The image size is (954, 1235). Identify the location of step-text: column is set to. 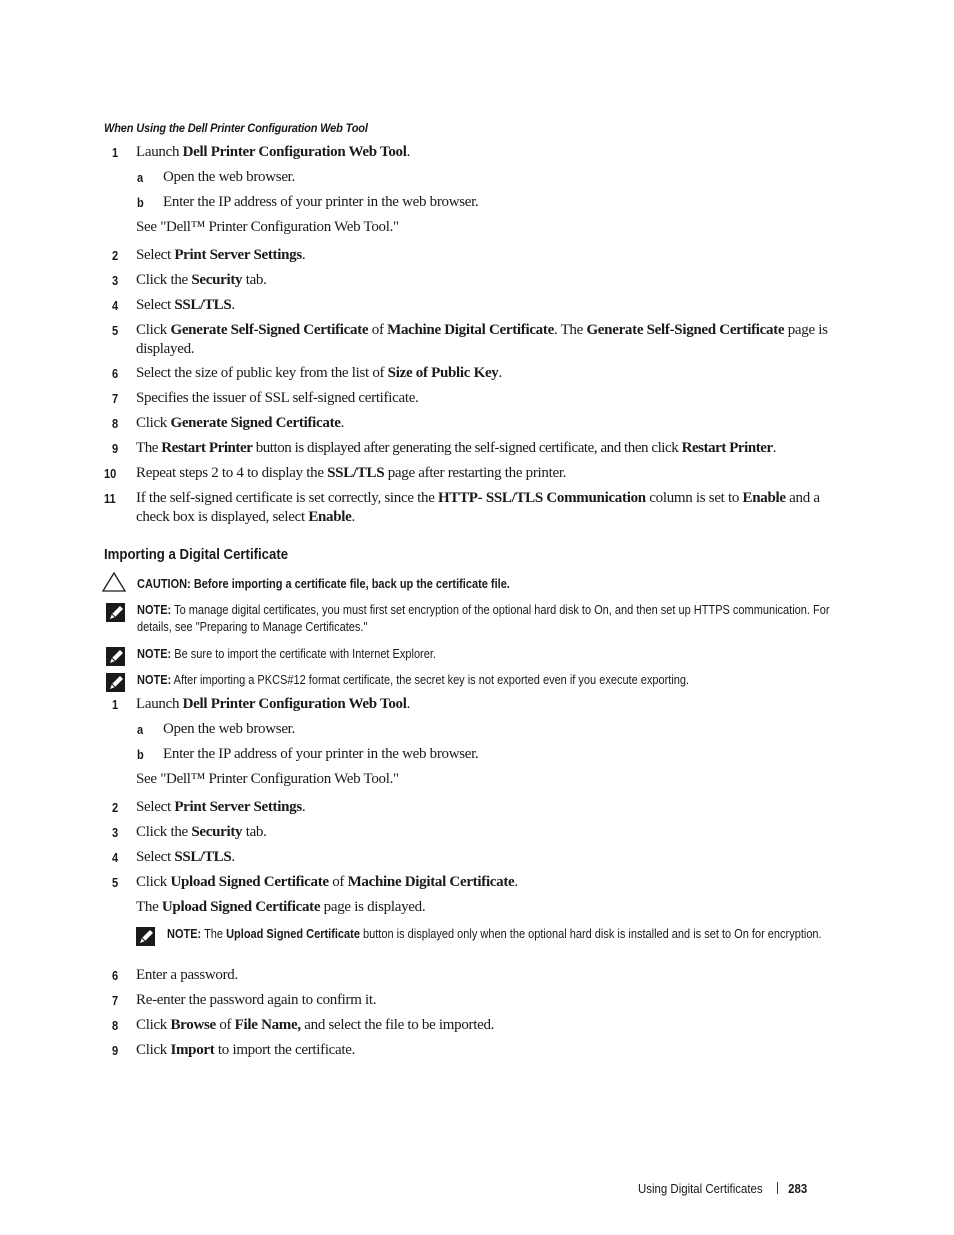
(694, 498).